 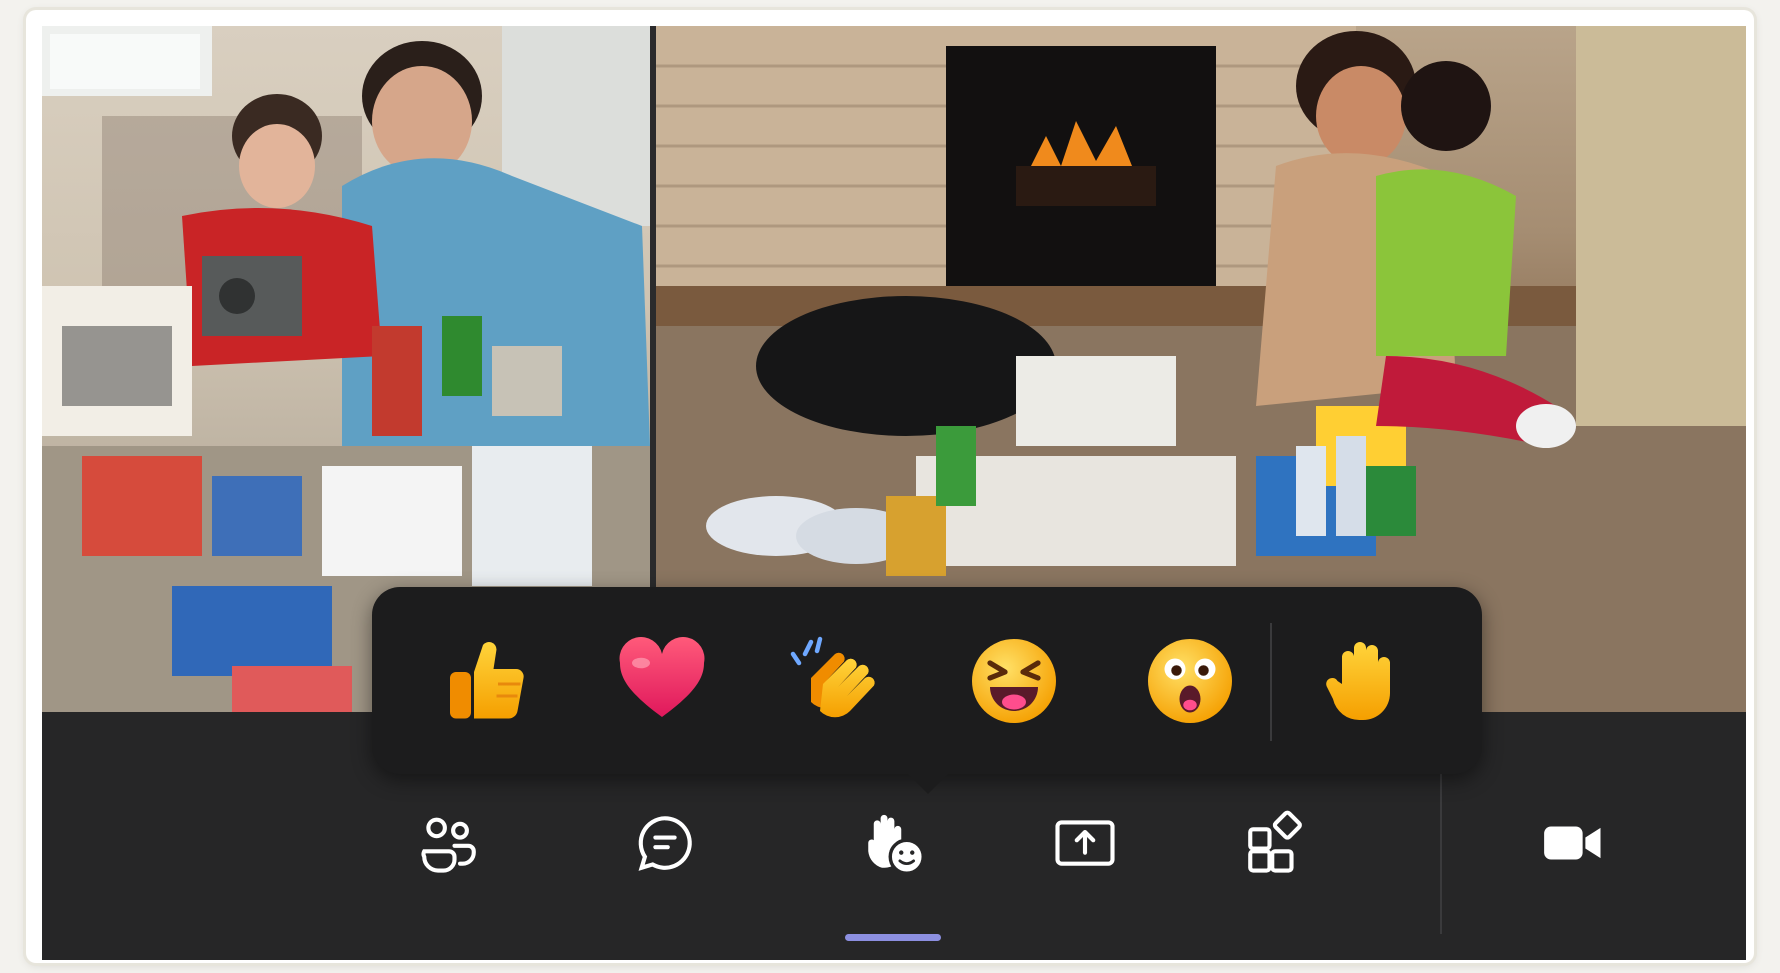 I want to click on camera-icon, so click(x=1572, y=843).